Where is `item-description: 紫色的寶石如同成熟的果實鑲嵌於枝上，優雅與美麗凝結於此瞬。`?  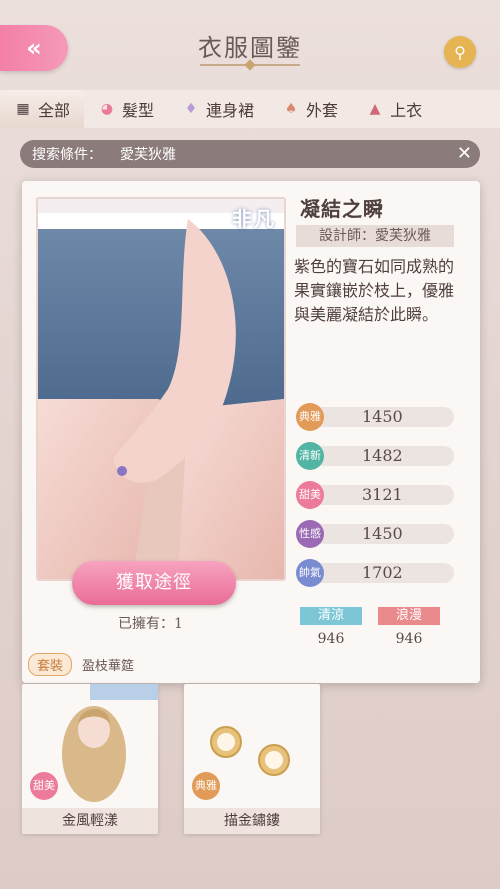
item-description: 紫色的寶石如同成熟的果實鑲嵌於枝上，優雅與美麗凝結於此瞬。 is located at coordinates (374, 290).